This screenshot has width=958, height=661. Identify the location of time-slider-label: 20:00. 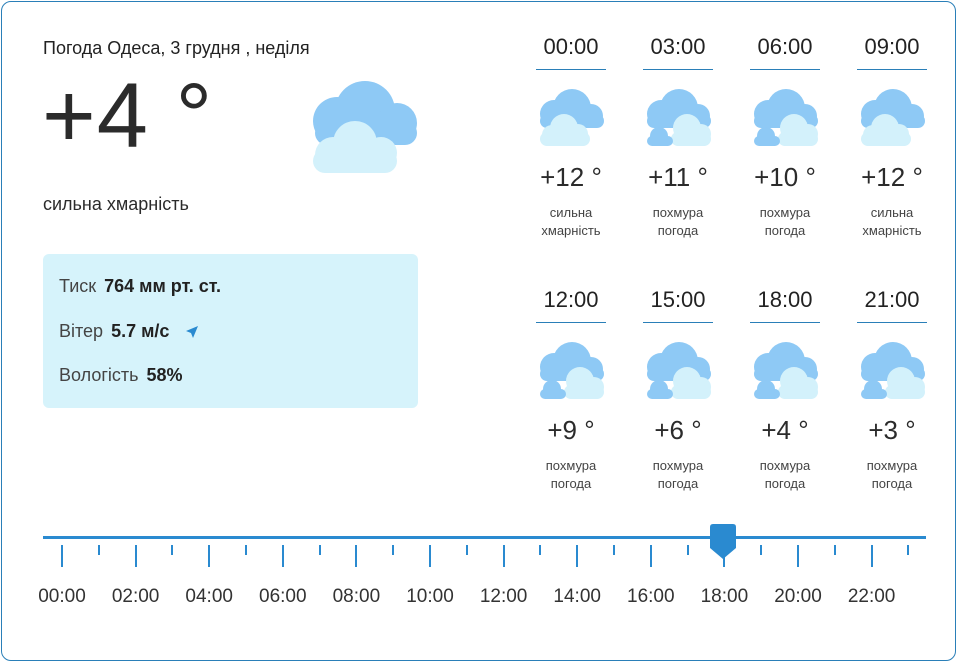
(798, 597).